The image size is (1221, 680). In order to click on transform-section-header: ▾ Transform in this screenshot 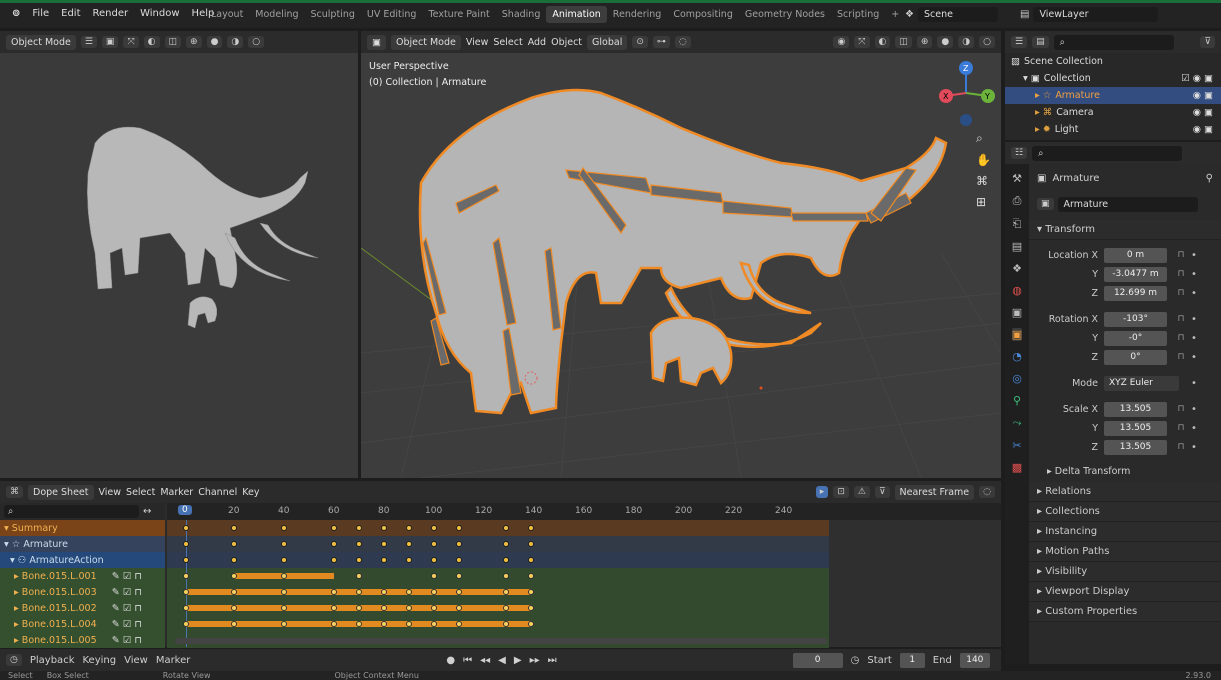, I will do `click(1125, 230)`.